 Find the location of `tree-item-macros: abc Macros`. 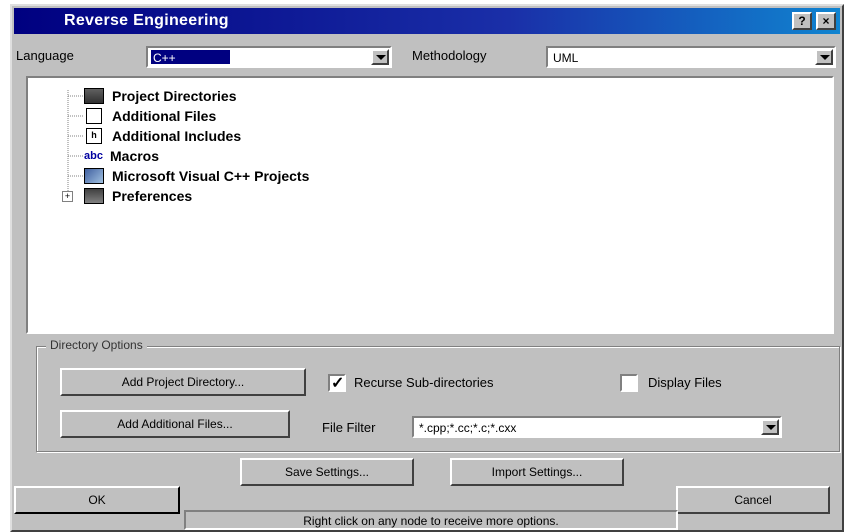

tree-item-macros: abc Macros is located at coordinates (121, 156).